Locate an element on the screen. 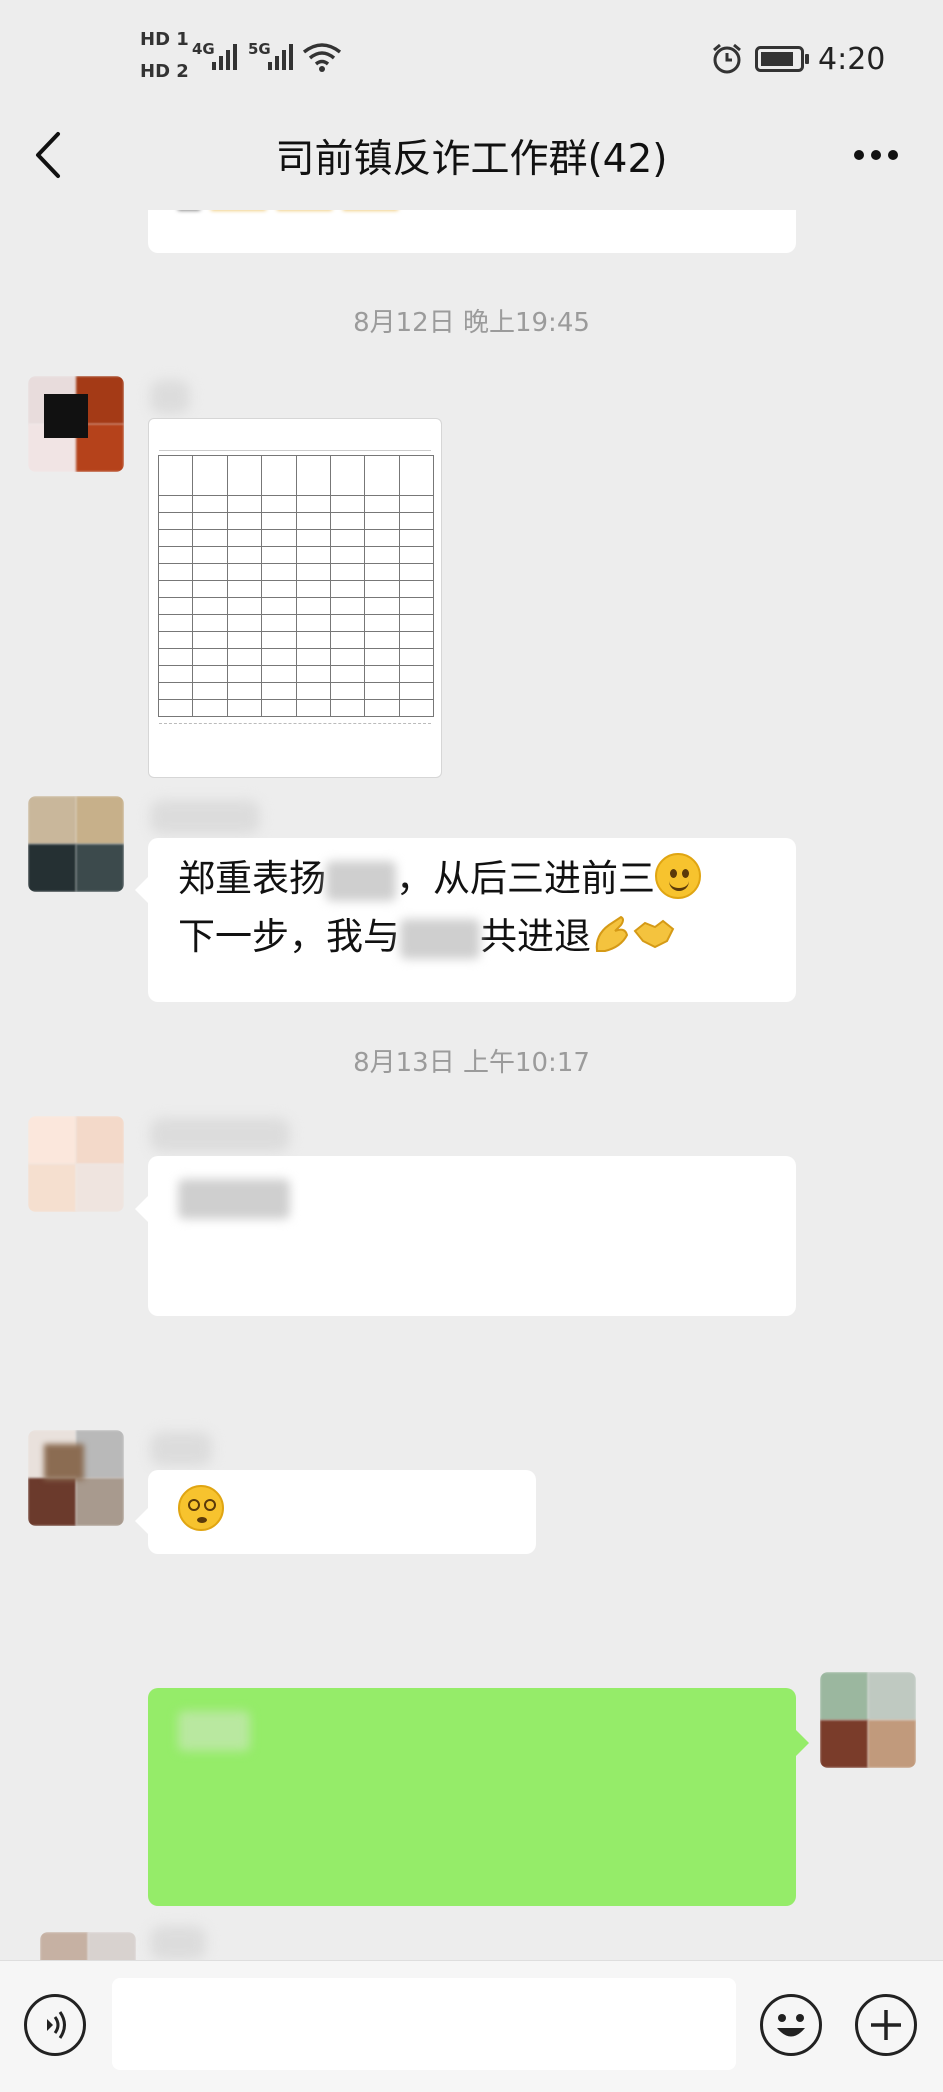 The image size is (943, 2092). message-text: 下一步，我与 is located at coordinates (289, 936).